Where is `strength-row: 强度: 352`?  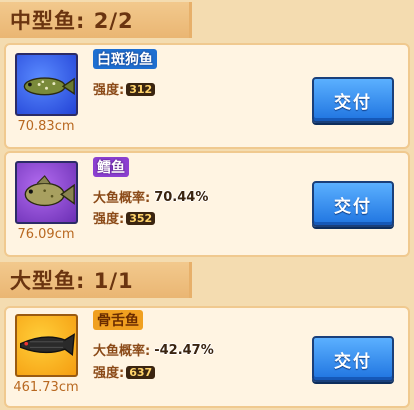 strength-row: 强度: 352 is located at coordinates (124, 217).